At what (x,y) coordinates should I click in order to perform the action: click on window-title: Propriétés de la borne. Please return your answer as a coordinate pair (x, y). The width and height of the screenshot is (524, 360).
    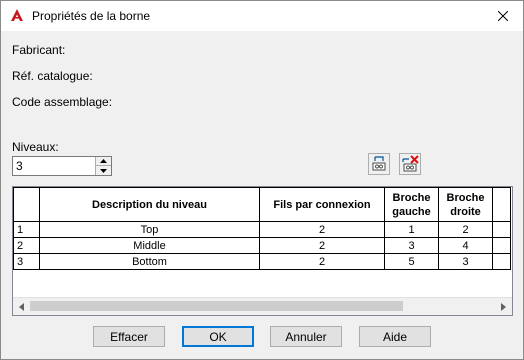
    Looking at the image, I should click on (91, 16).